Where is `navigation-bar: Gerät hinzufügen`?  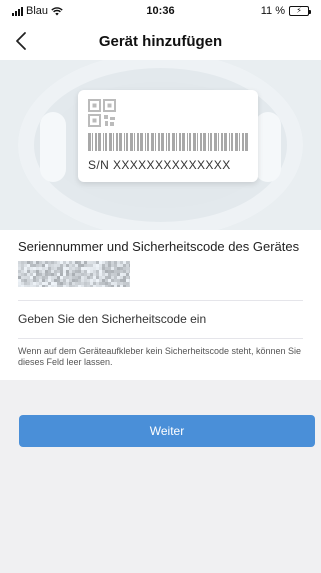
navigation-bar: Gerät hinzufügen is located at coordinates (160, 41).